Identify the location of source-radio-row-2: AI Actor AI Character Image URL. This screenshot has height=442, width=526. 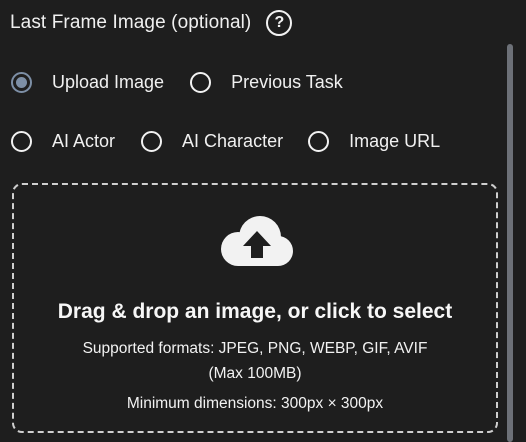
(225, 141).